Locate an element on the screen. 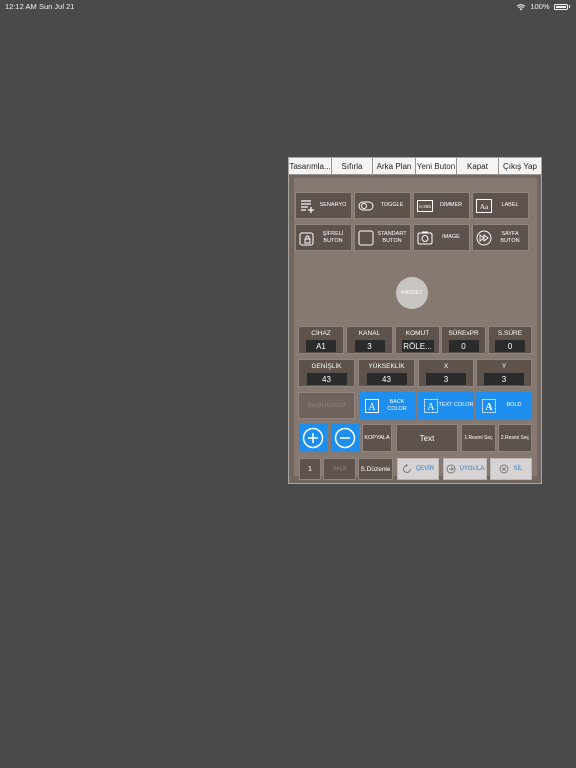 The width and height of the screenshot is (576, 768). yukseklik-field: YÜKSEKLİK 43 is located at coordinates (386, 373).